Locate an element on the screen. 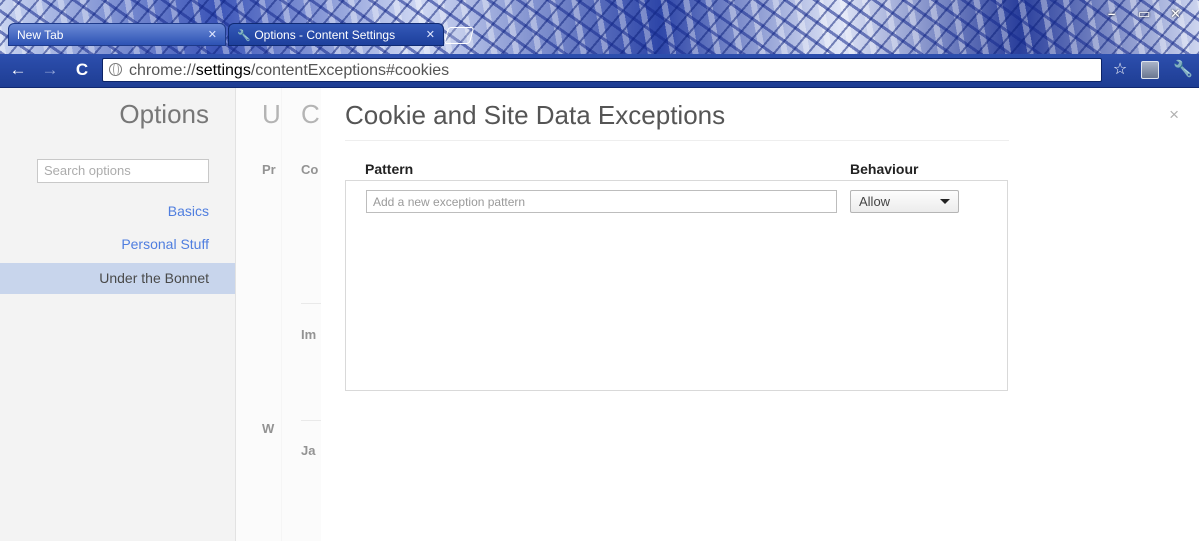  close-icon: × is located at coordinates (1174, 115).